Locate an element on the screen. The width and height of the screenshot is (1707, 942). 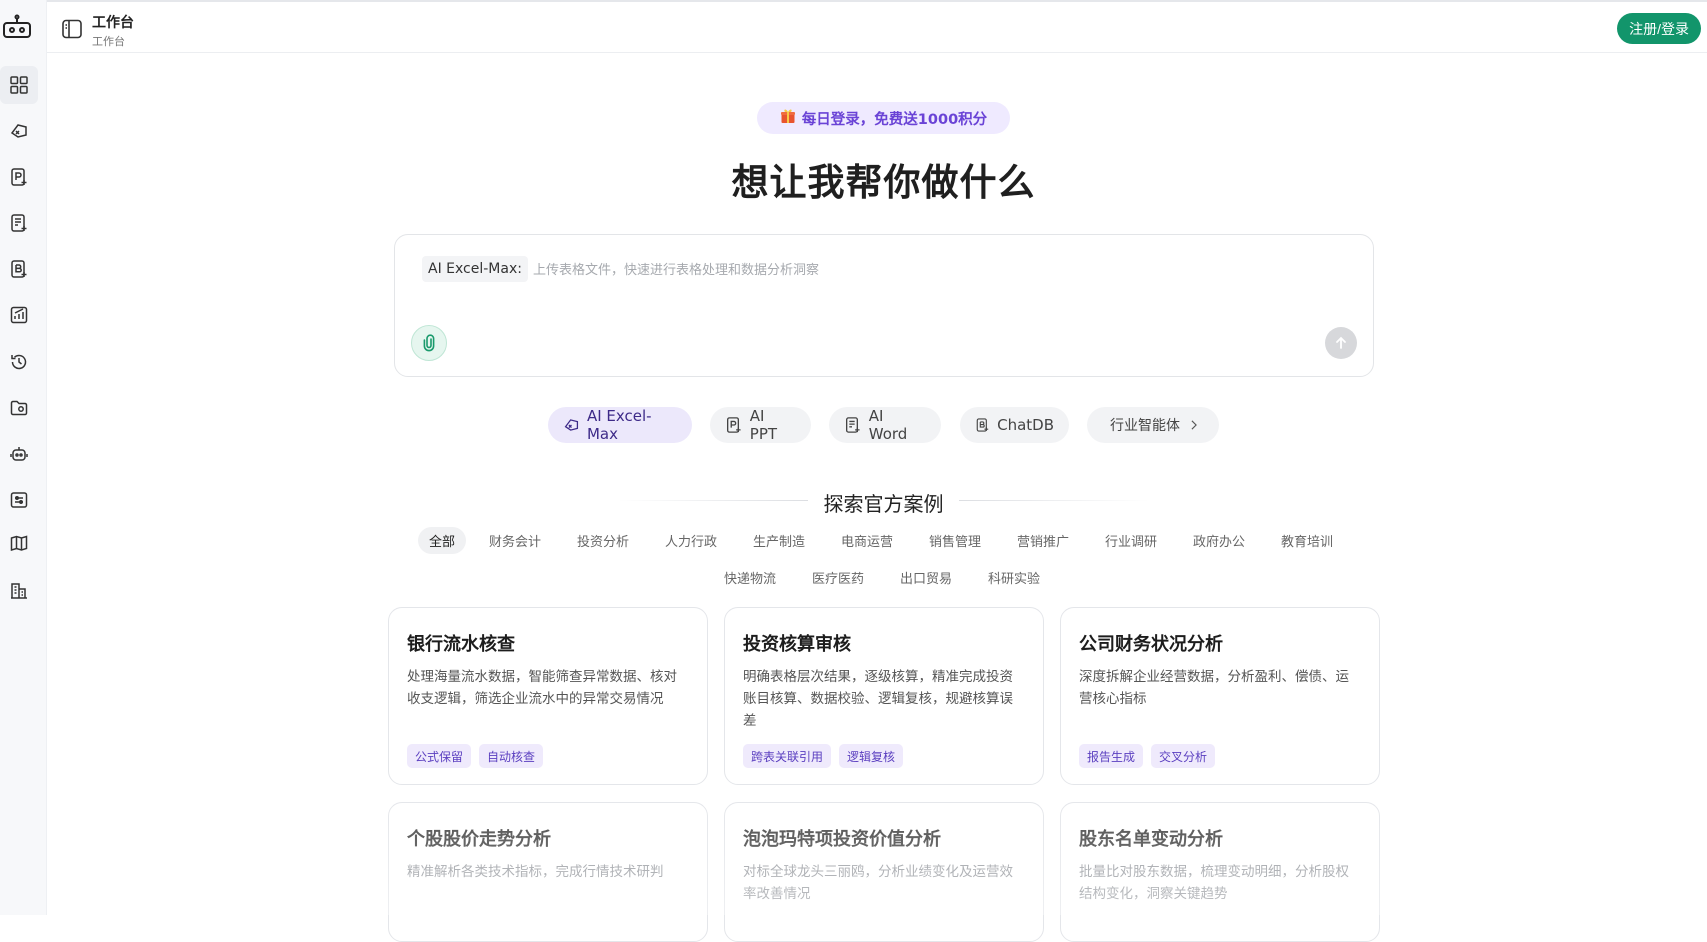
category-logistics: 快递物流 is located at coordinates (750, 577).